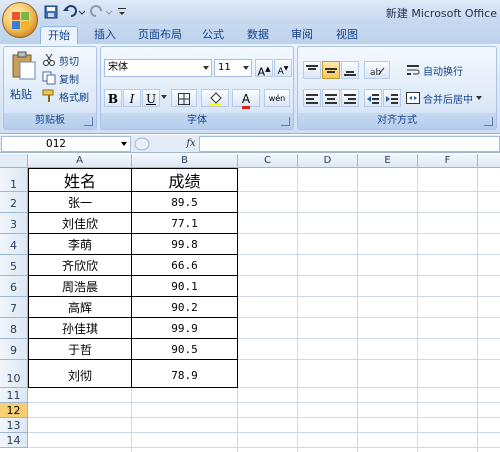 This screenshot has width=500, height=452. Describe the element at coordinates (14, 374) in the screenshot. I see `row-header-10: 10` at that location.